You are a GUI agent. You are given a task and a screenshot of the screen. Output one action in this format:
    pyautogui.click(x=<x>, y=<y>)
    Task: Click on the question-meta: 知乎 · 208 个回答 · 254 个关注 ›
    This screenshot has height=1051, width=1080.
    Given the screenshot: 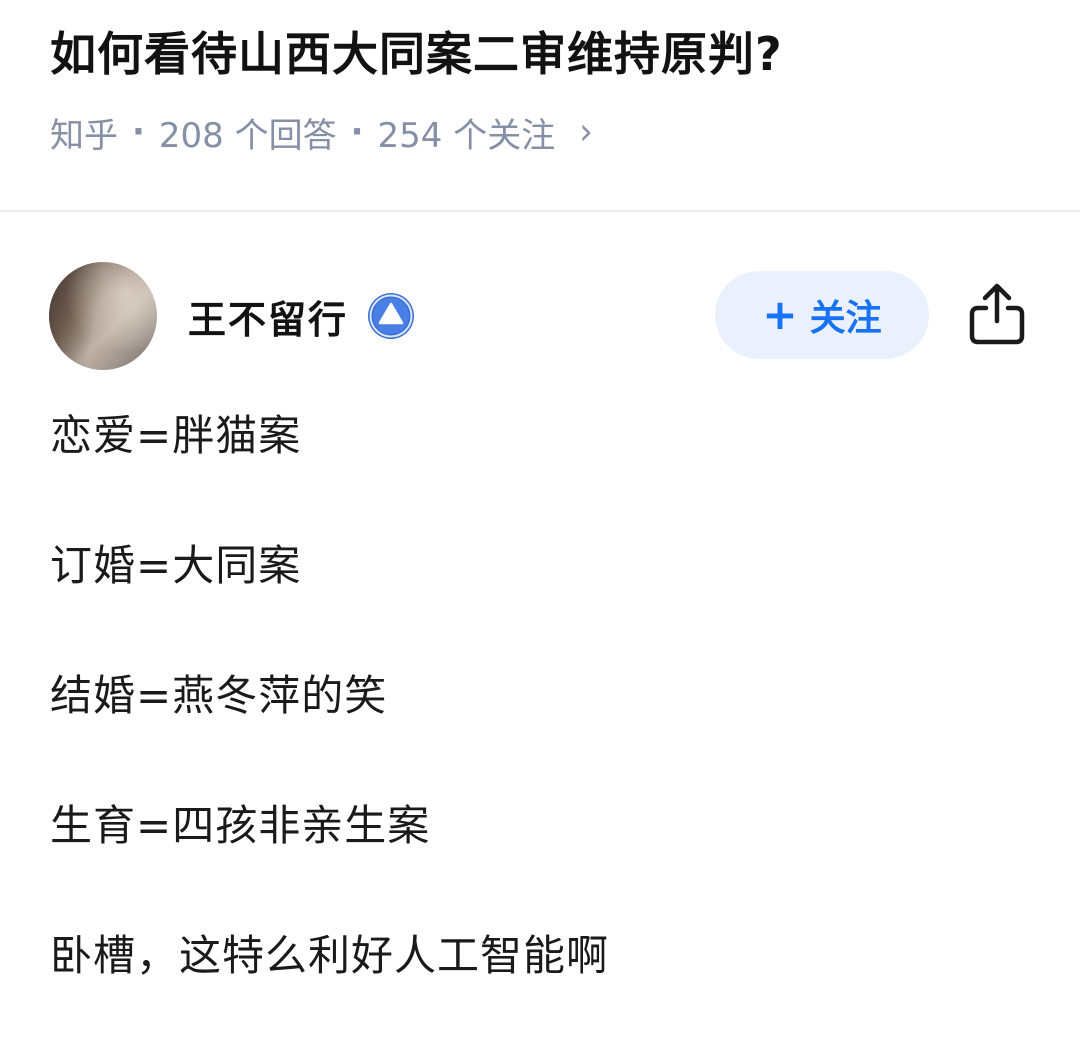 What is the action you would take?
    pyautogui.click(x=321, y=132)
    